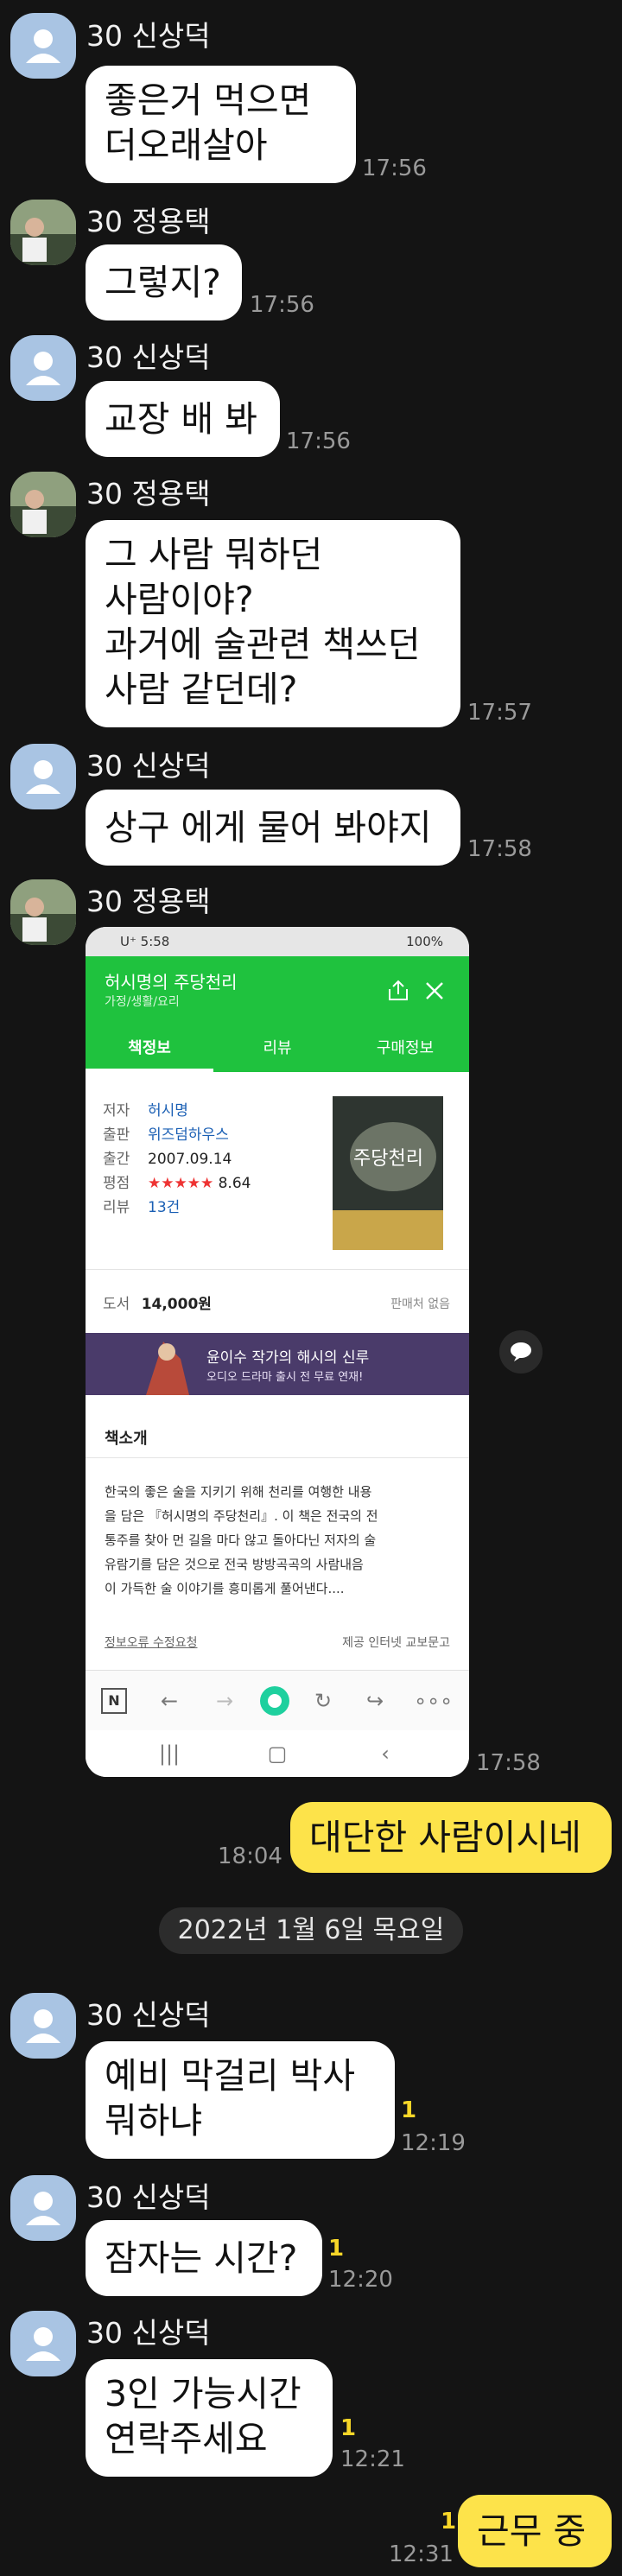 This screenshot has height=2576, width=622. I want to click on review-count-link: 13건, so click(164, 1207).